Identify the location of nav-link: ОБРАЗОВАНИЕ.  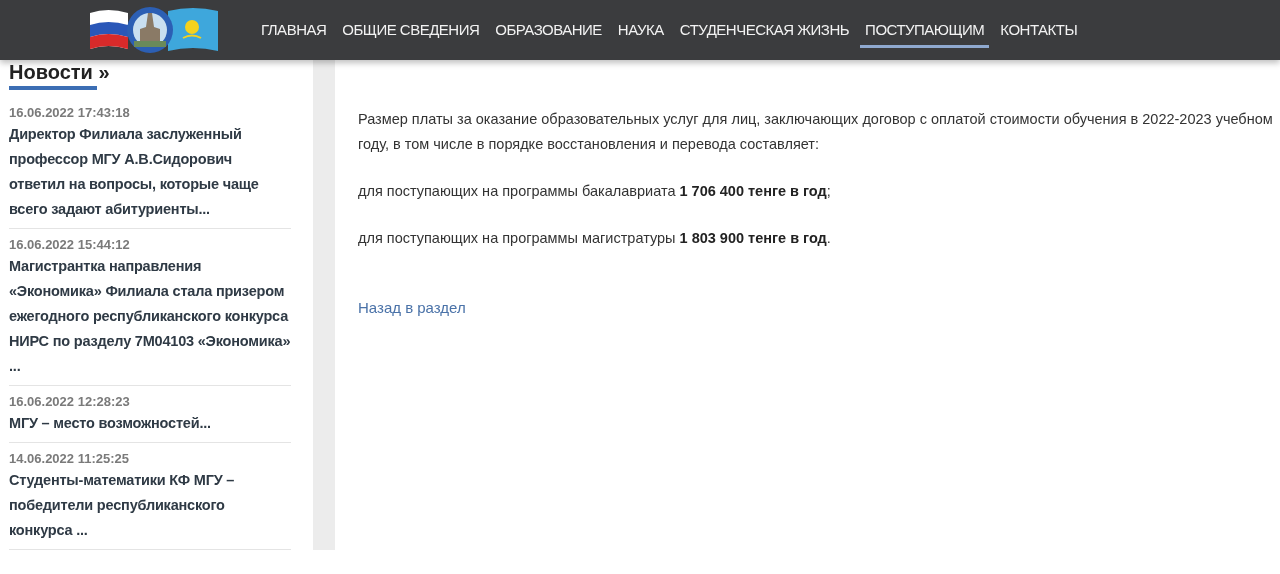
(548, 32).